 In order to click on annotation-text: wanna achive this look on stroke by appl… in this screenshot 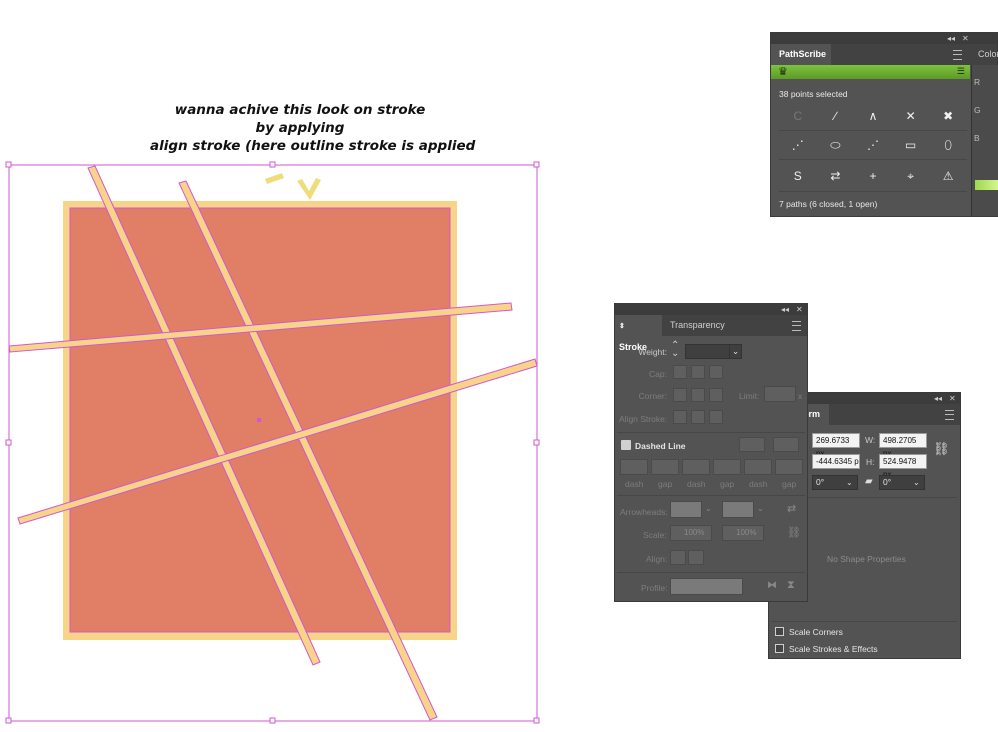, I will do `click(312, 128)`.